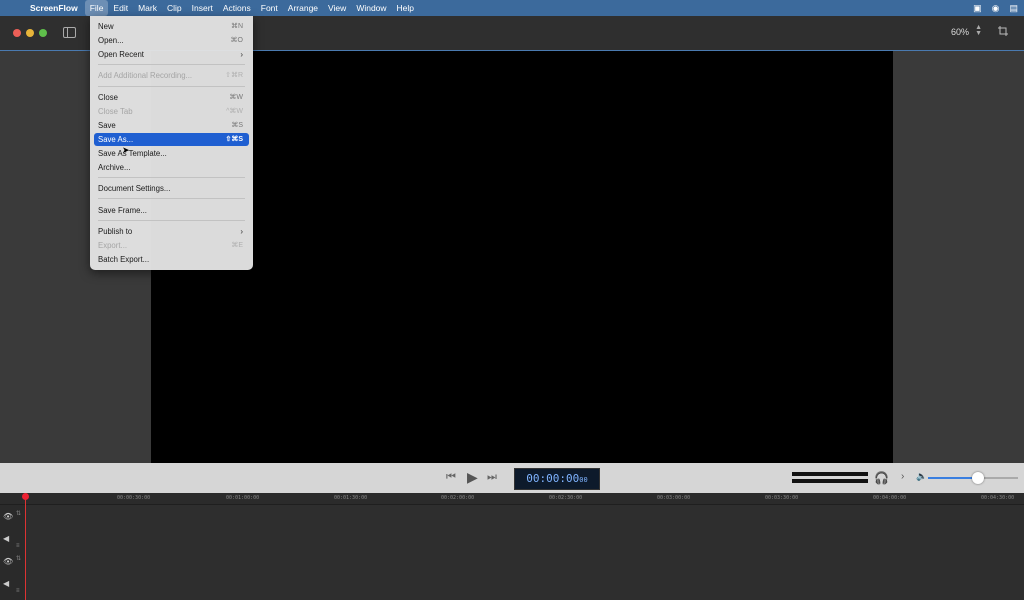 This screenshot has height=600, width=1024. What do you see at coordinates (174, 8) in the screenshot?
I see `menu-clip: Clip` at bounding box center [174, 8].